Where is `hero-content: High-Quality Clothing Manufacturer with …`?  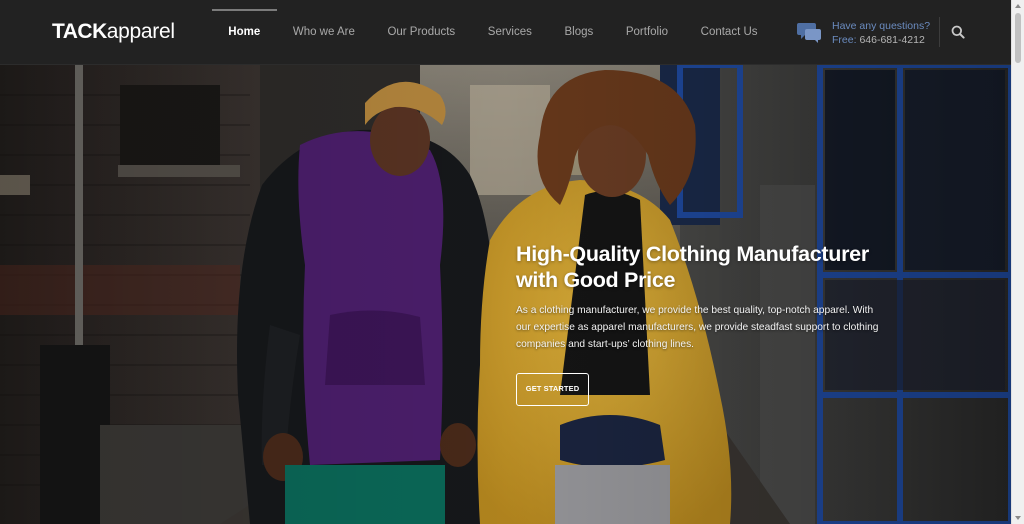 hero-content: High-Quality Clothing Manufacturer with … is located at coordinates (706, 323).